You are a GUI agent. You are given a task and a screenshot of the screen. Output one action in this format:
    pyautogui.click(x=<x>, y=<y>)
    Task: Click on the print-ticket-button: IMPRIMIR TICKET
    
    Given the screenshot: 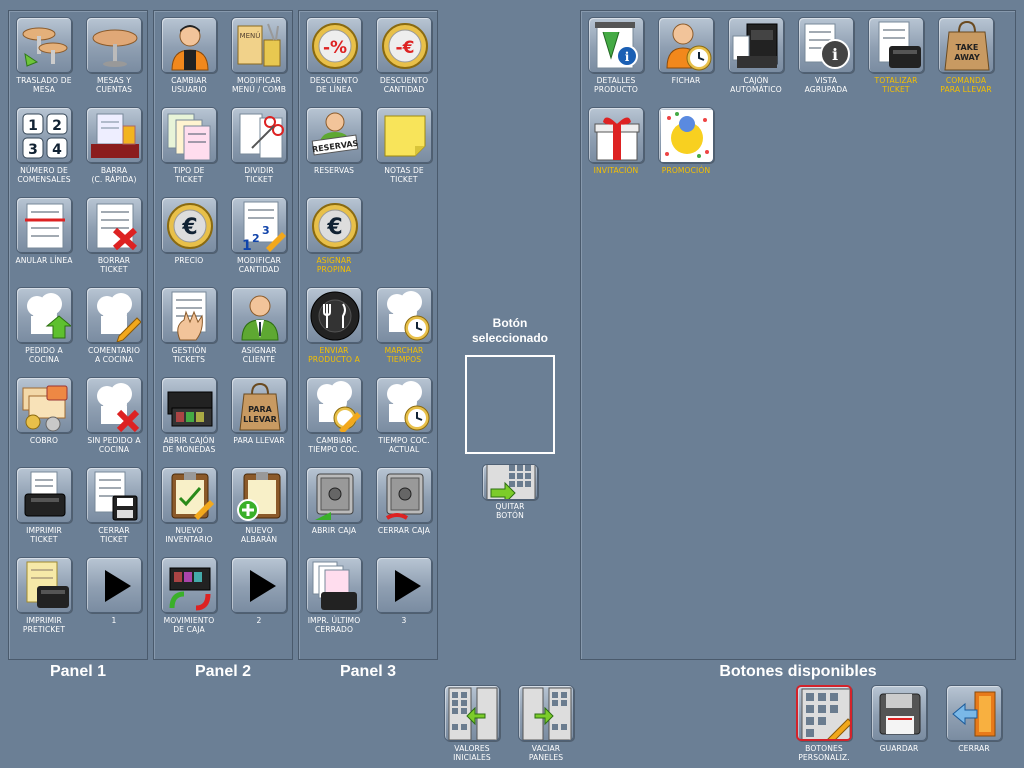 What is the action you would take?
    pyautogui.click(x=44, y=510)
    